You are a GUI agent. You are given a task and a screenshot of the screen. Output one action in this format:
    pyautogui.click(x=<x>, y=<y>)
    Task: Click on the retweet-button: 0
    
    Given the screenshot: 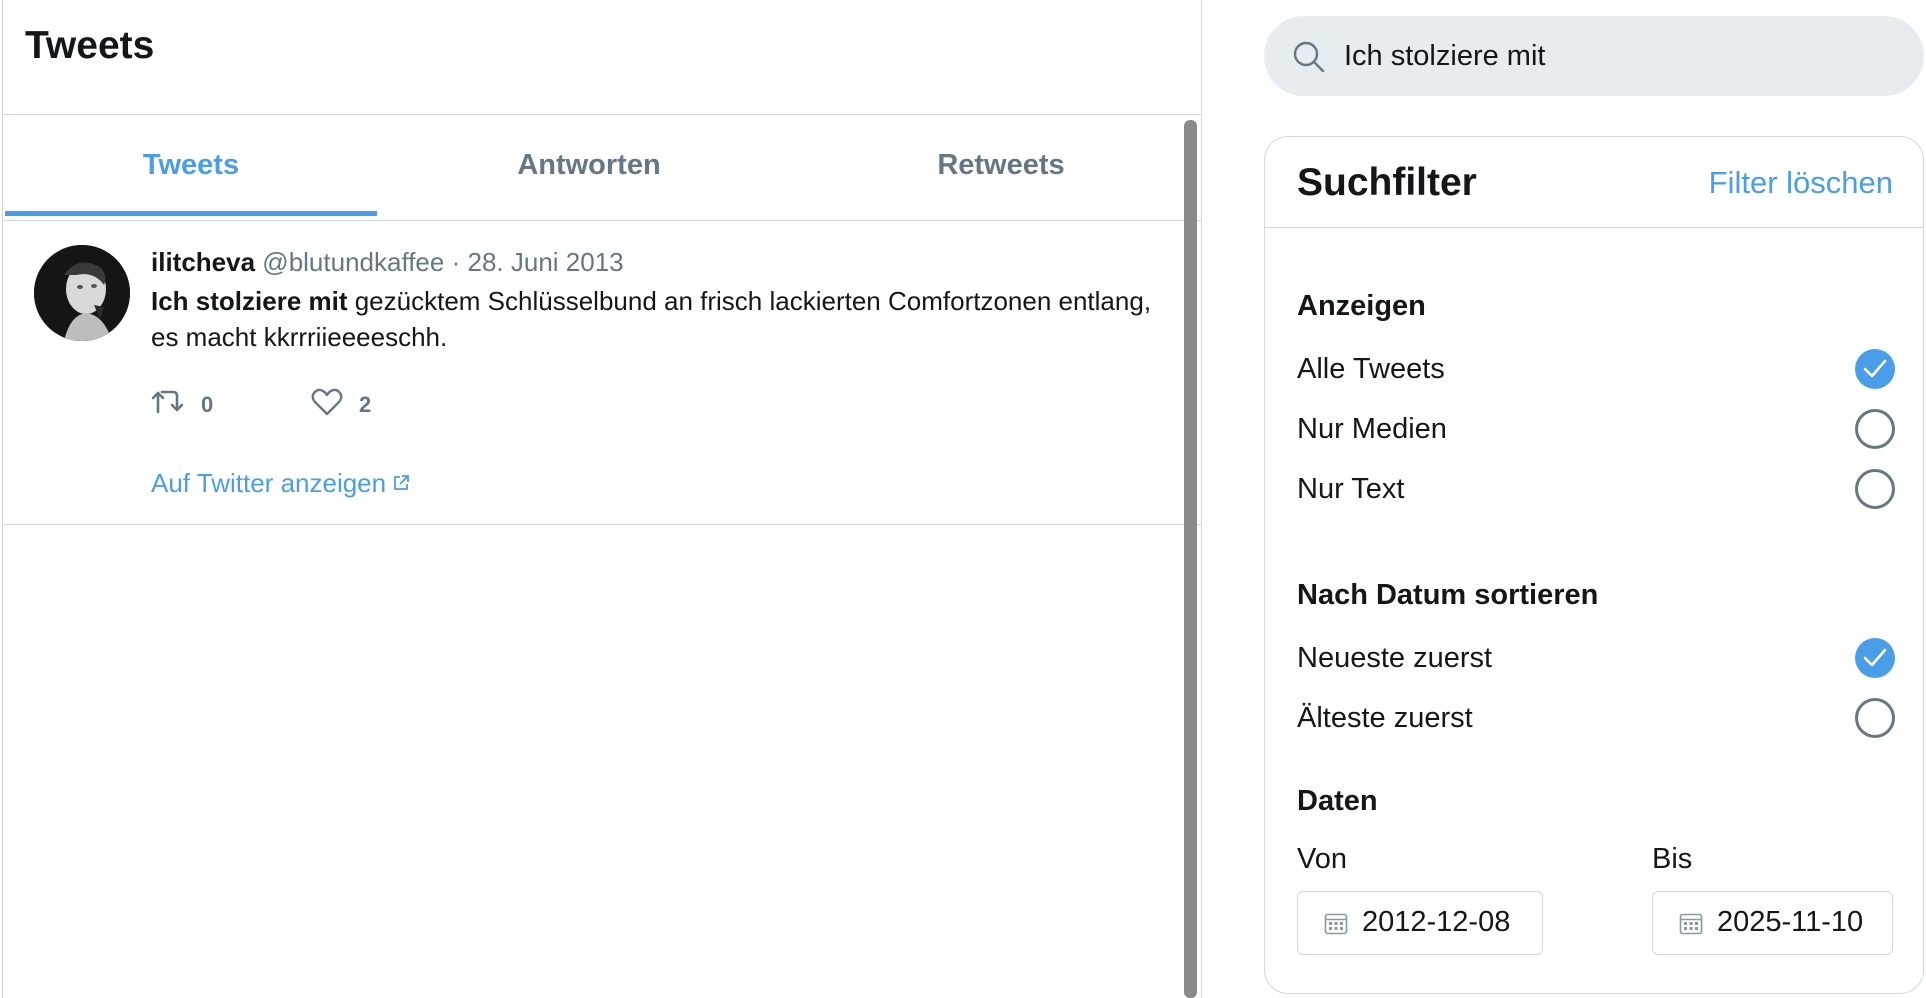 What is the action you would take?
    pyautogui.click(x=182, y=404)
    